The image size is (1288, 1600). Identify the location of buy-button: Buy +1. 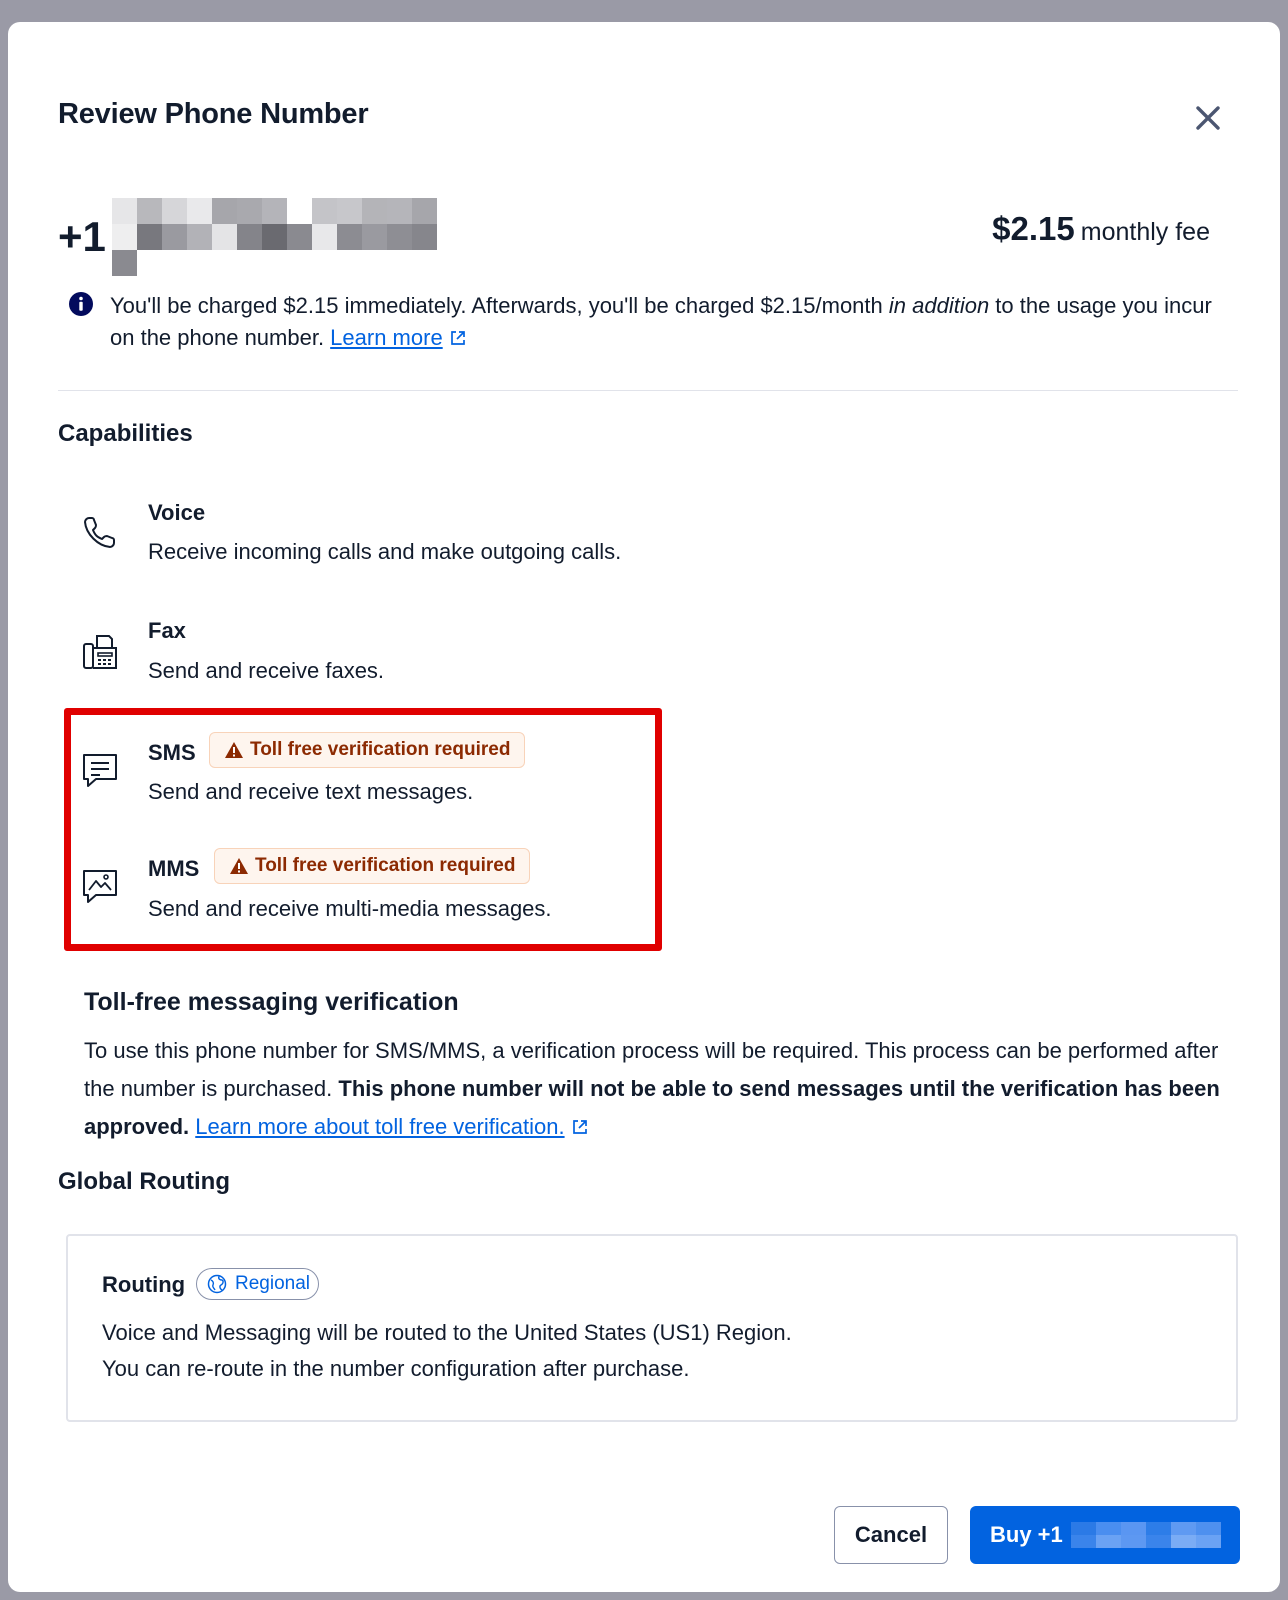
(1105, 1535).